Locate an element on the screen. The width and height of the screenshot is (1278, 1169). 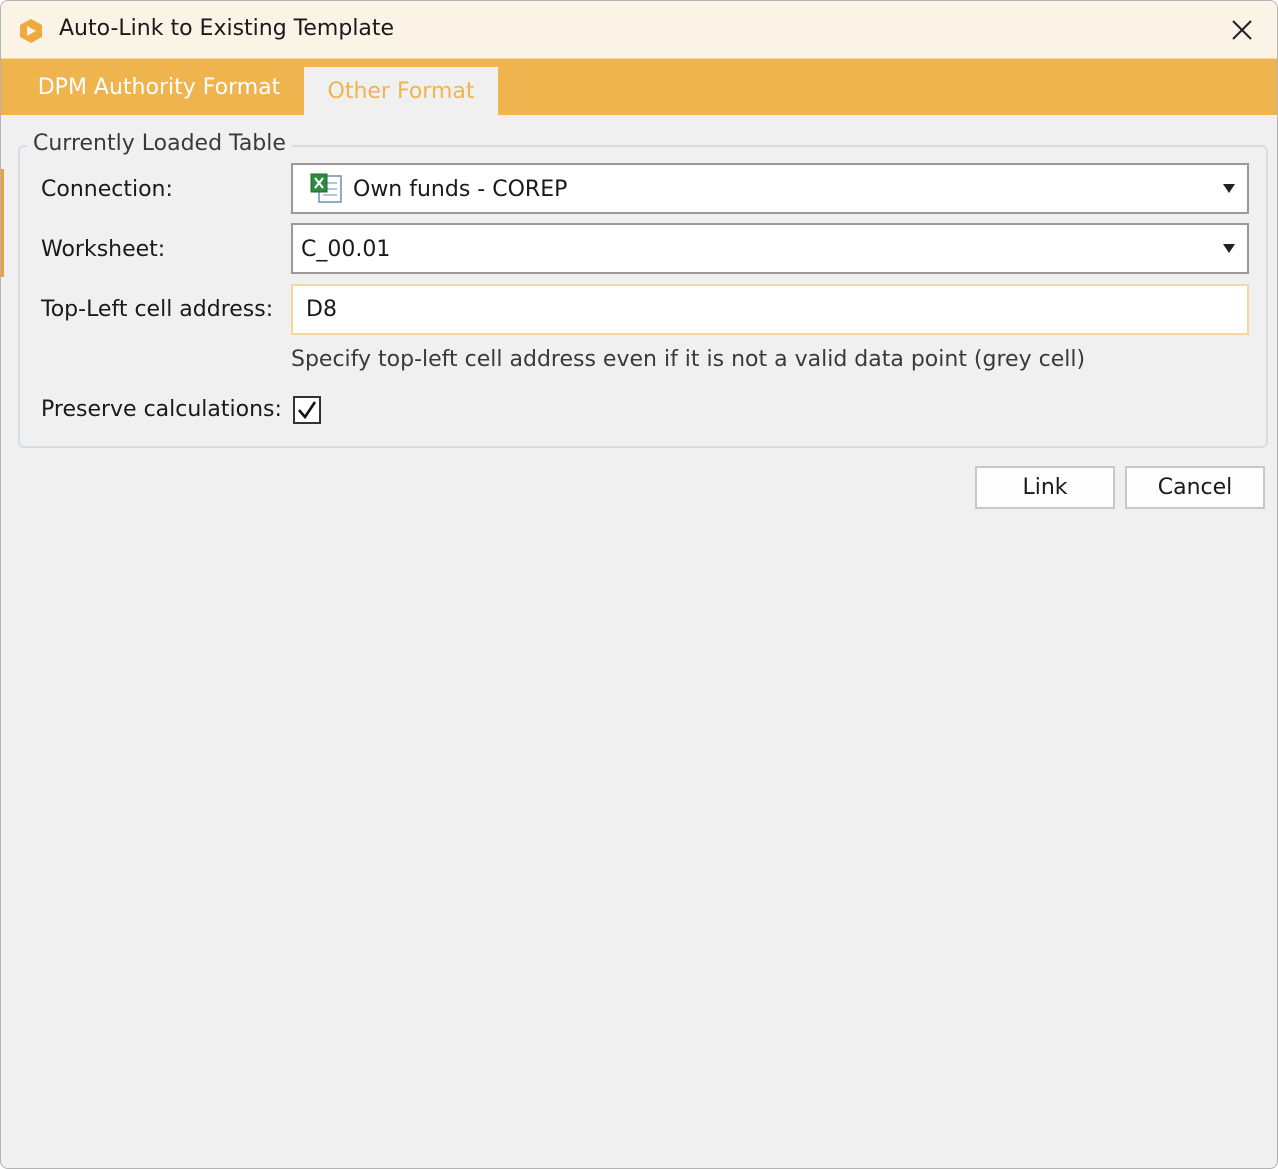
checkmark-icon is located at coordinates (307, 410).